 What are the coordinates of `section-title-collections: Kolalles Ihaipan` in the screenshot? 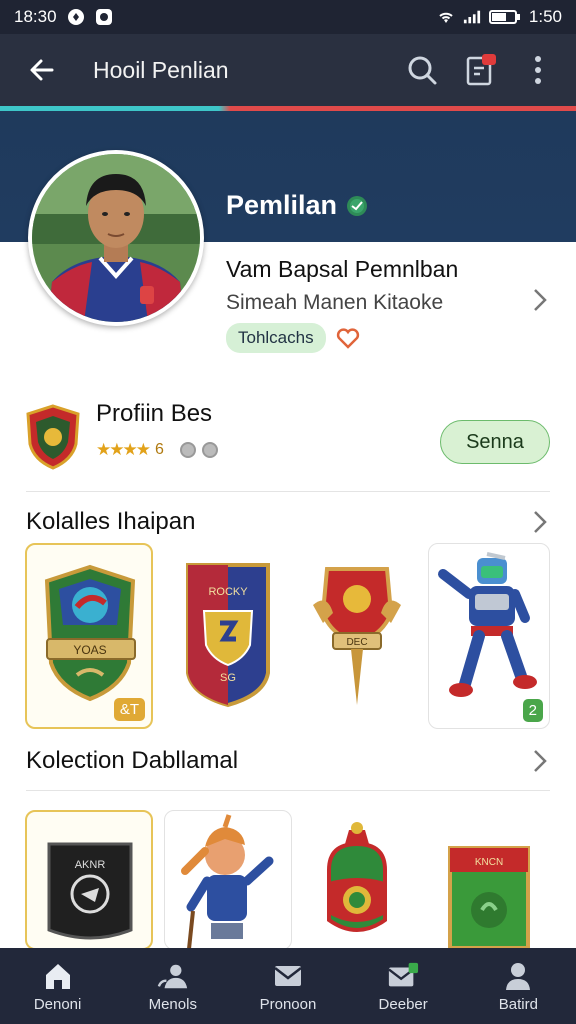 It's located at (111, 521).